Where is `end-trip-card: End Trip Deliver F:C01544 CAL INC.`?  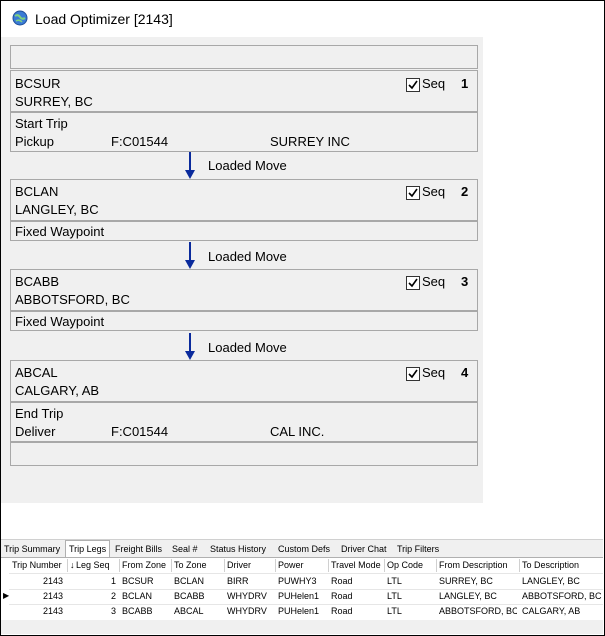 end-trip-card: End Trip Deliver F:C01544 CAL INC. is located at coordinates (244, 422).